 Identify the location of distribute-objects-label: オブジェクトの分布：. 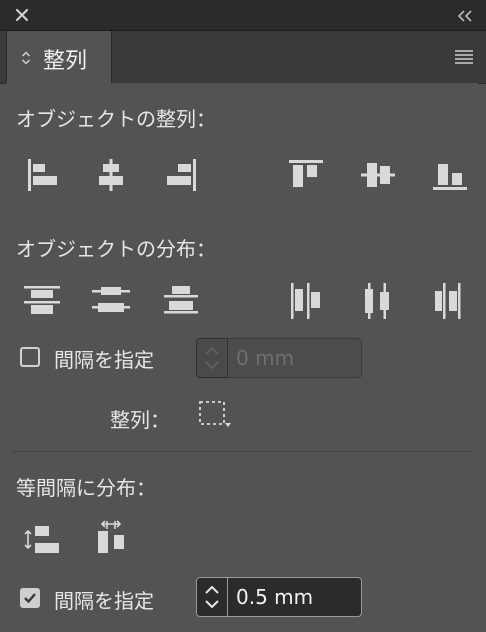
(116, 249).